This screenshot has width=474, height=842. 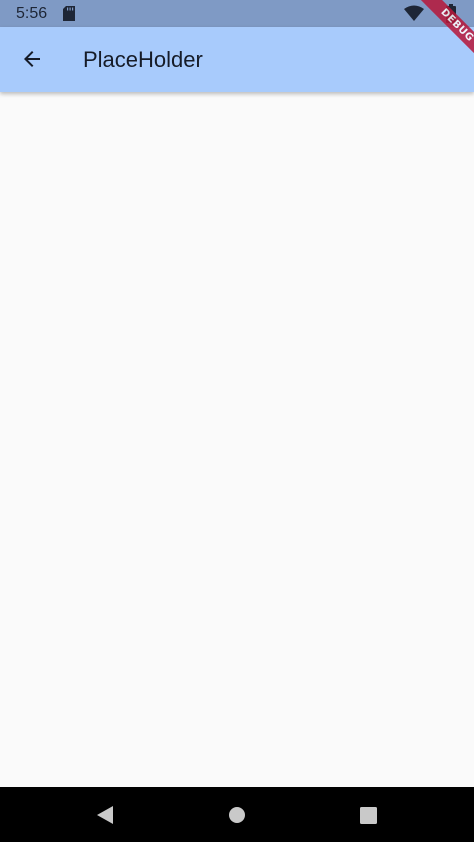 I want to click on nav-home-icon, so click(x=237, y=815).